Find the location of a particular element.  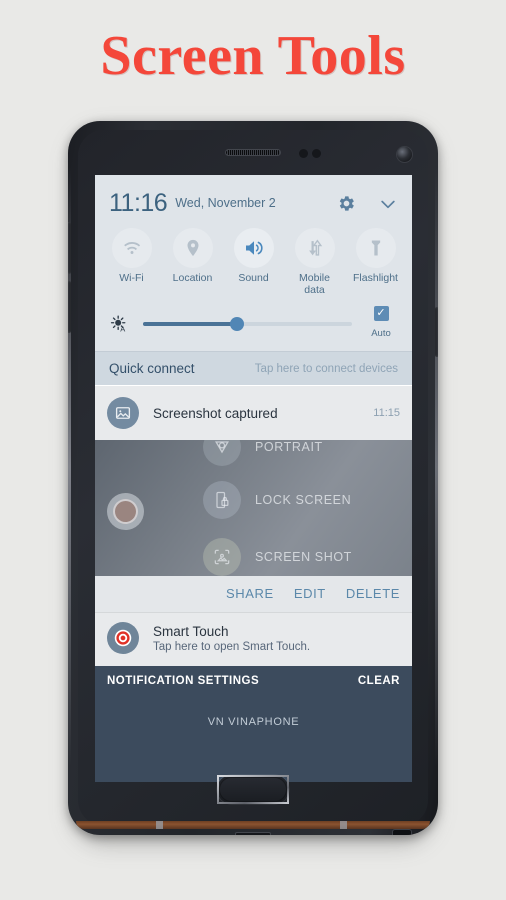

quick-toggle-label: Mobile data is located at coordinates (314, 284).